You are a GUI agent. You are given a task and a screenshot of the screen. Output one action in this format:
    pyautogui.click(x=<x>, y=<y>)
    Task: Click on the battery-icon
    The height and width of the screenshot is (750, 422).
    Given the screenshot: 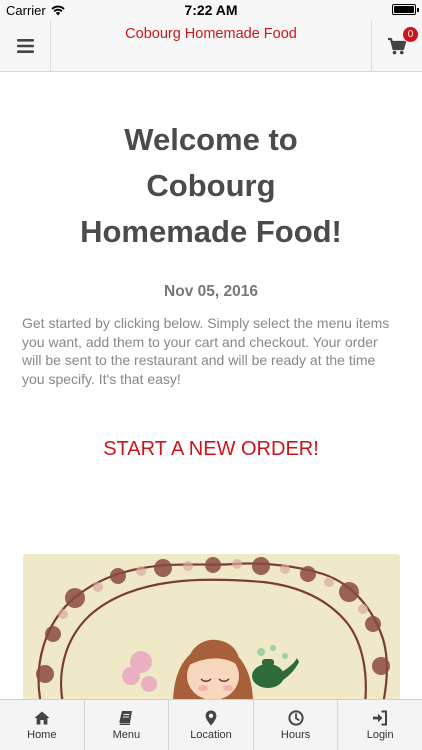 What is the action you would take?
    pyautogui.click(x=405, y=9)
    